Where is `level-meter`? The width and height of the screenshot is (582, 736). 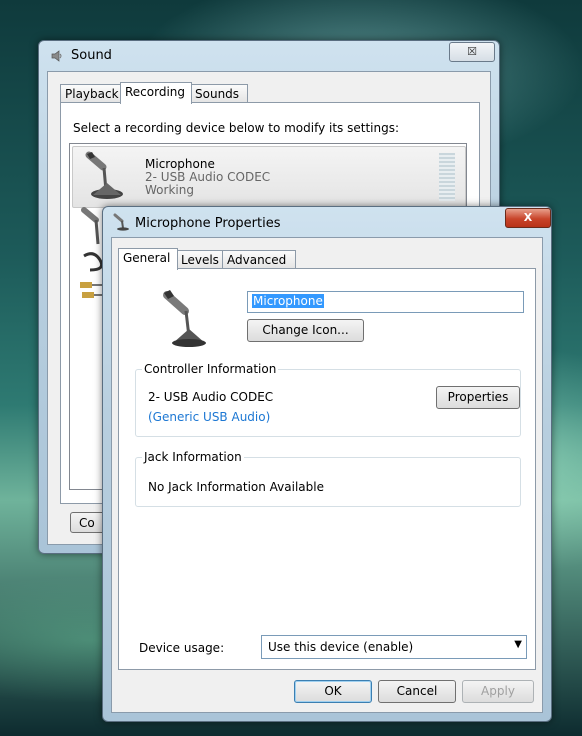 level-meter is located at coordinates (447, 177).